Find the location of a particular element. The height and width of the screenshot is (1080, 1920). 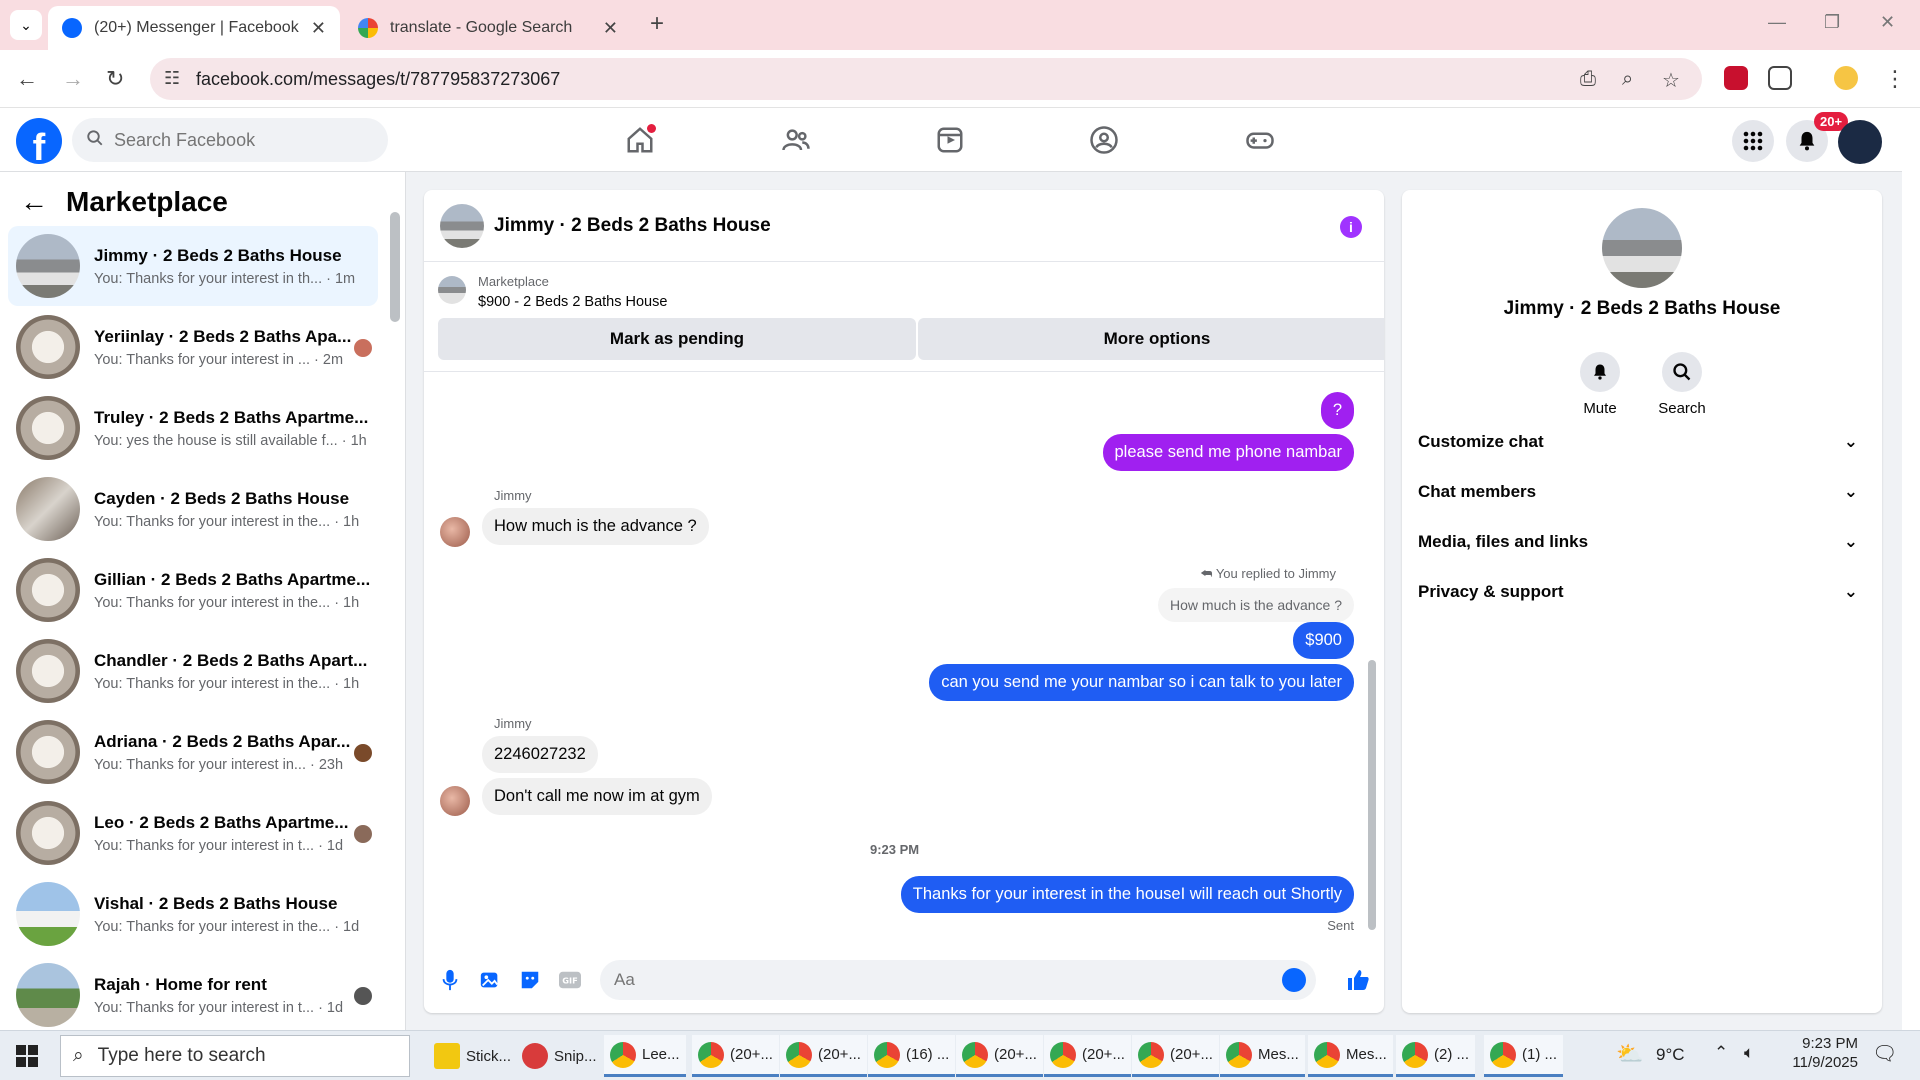

home-icon is located at coordinates (640, 140).